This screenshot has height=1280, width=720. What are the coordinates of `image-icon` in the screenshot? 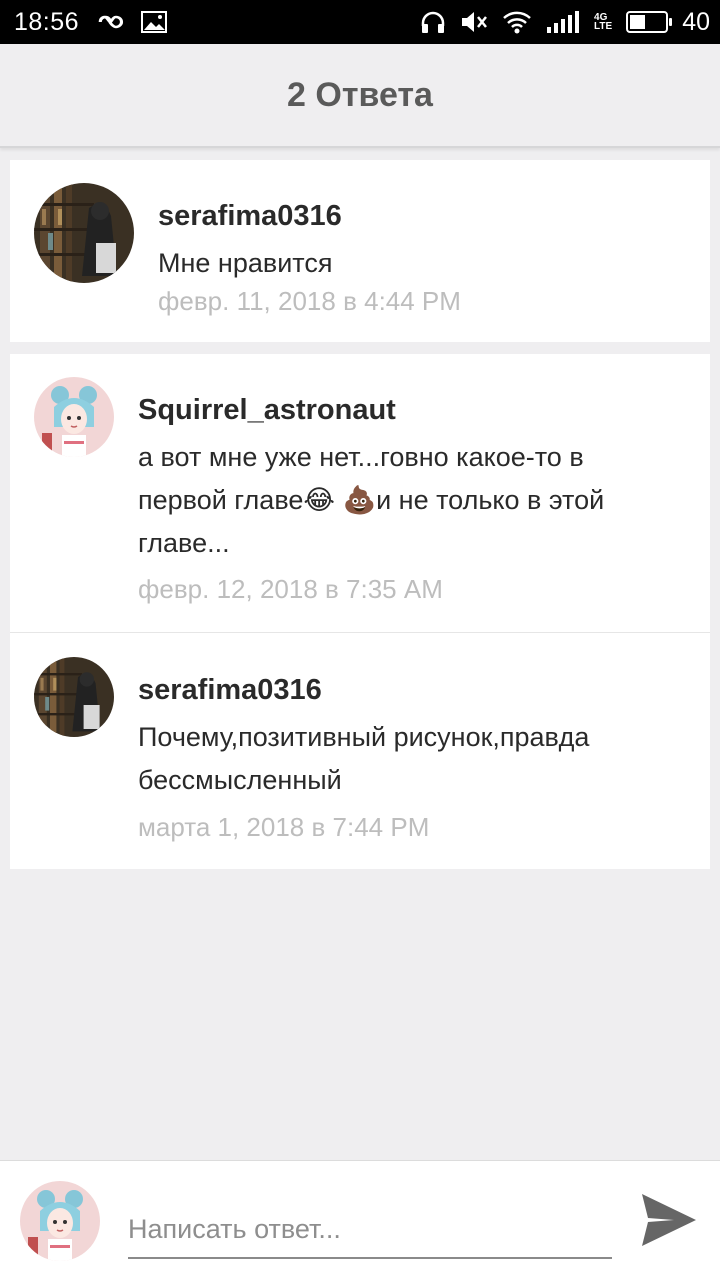 It's located at (154, 22).